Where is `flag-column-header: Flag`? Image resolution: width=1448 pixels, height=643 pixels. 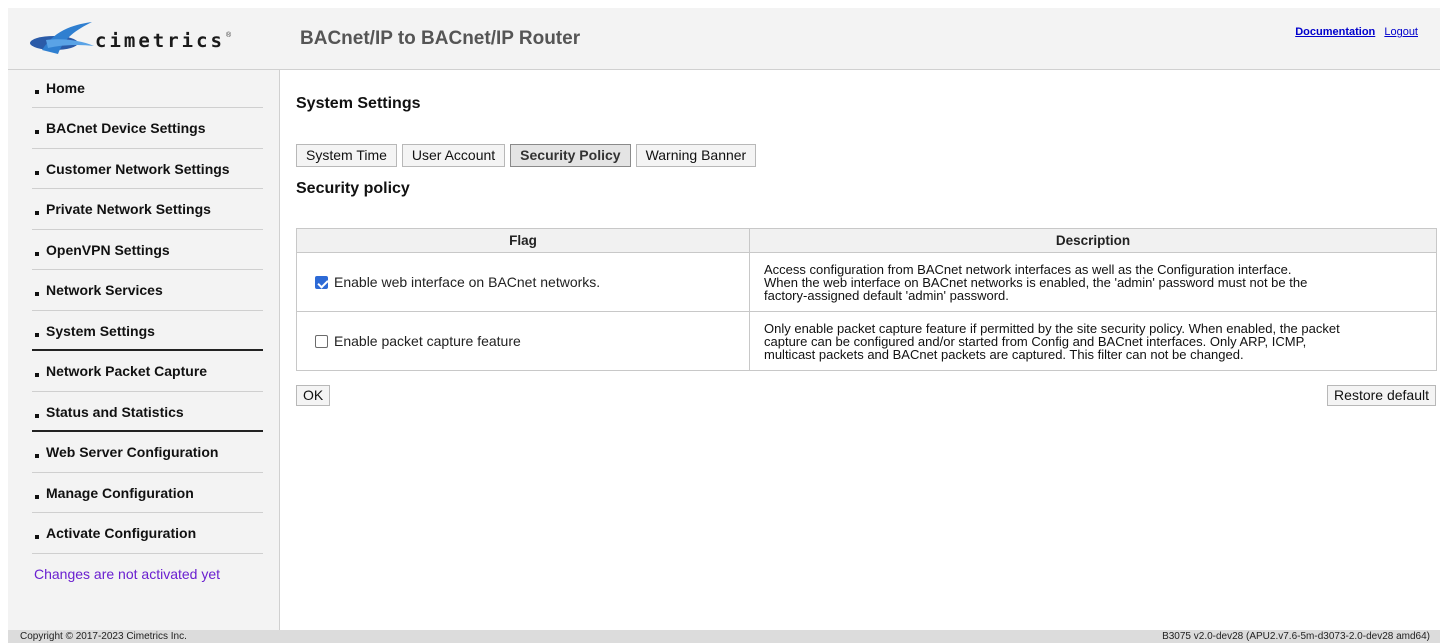 flag-column-header: Flag is located at coordinates (523, 240).